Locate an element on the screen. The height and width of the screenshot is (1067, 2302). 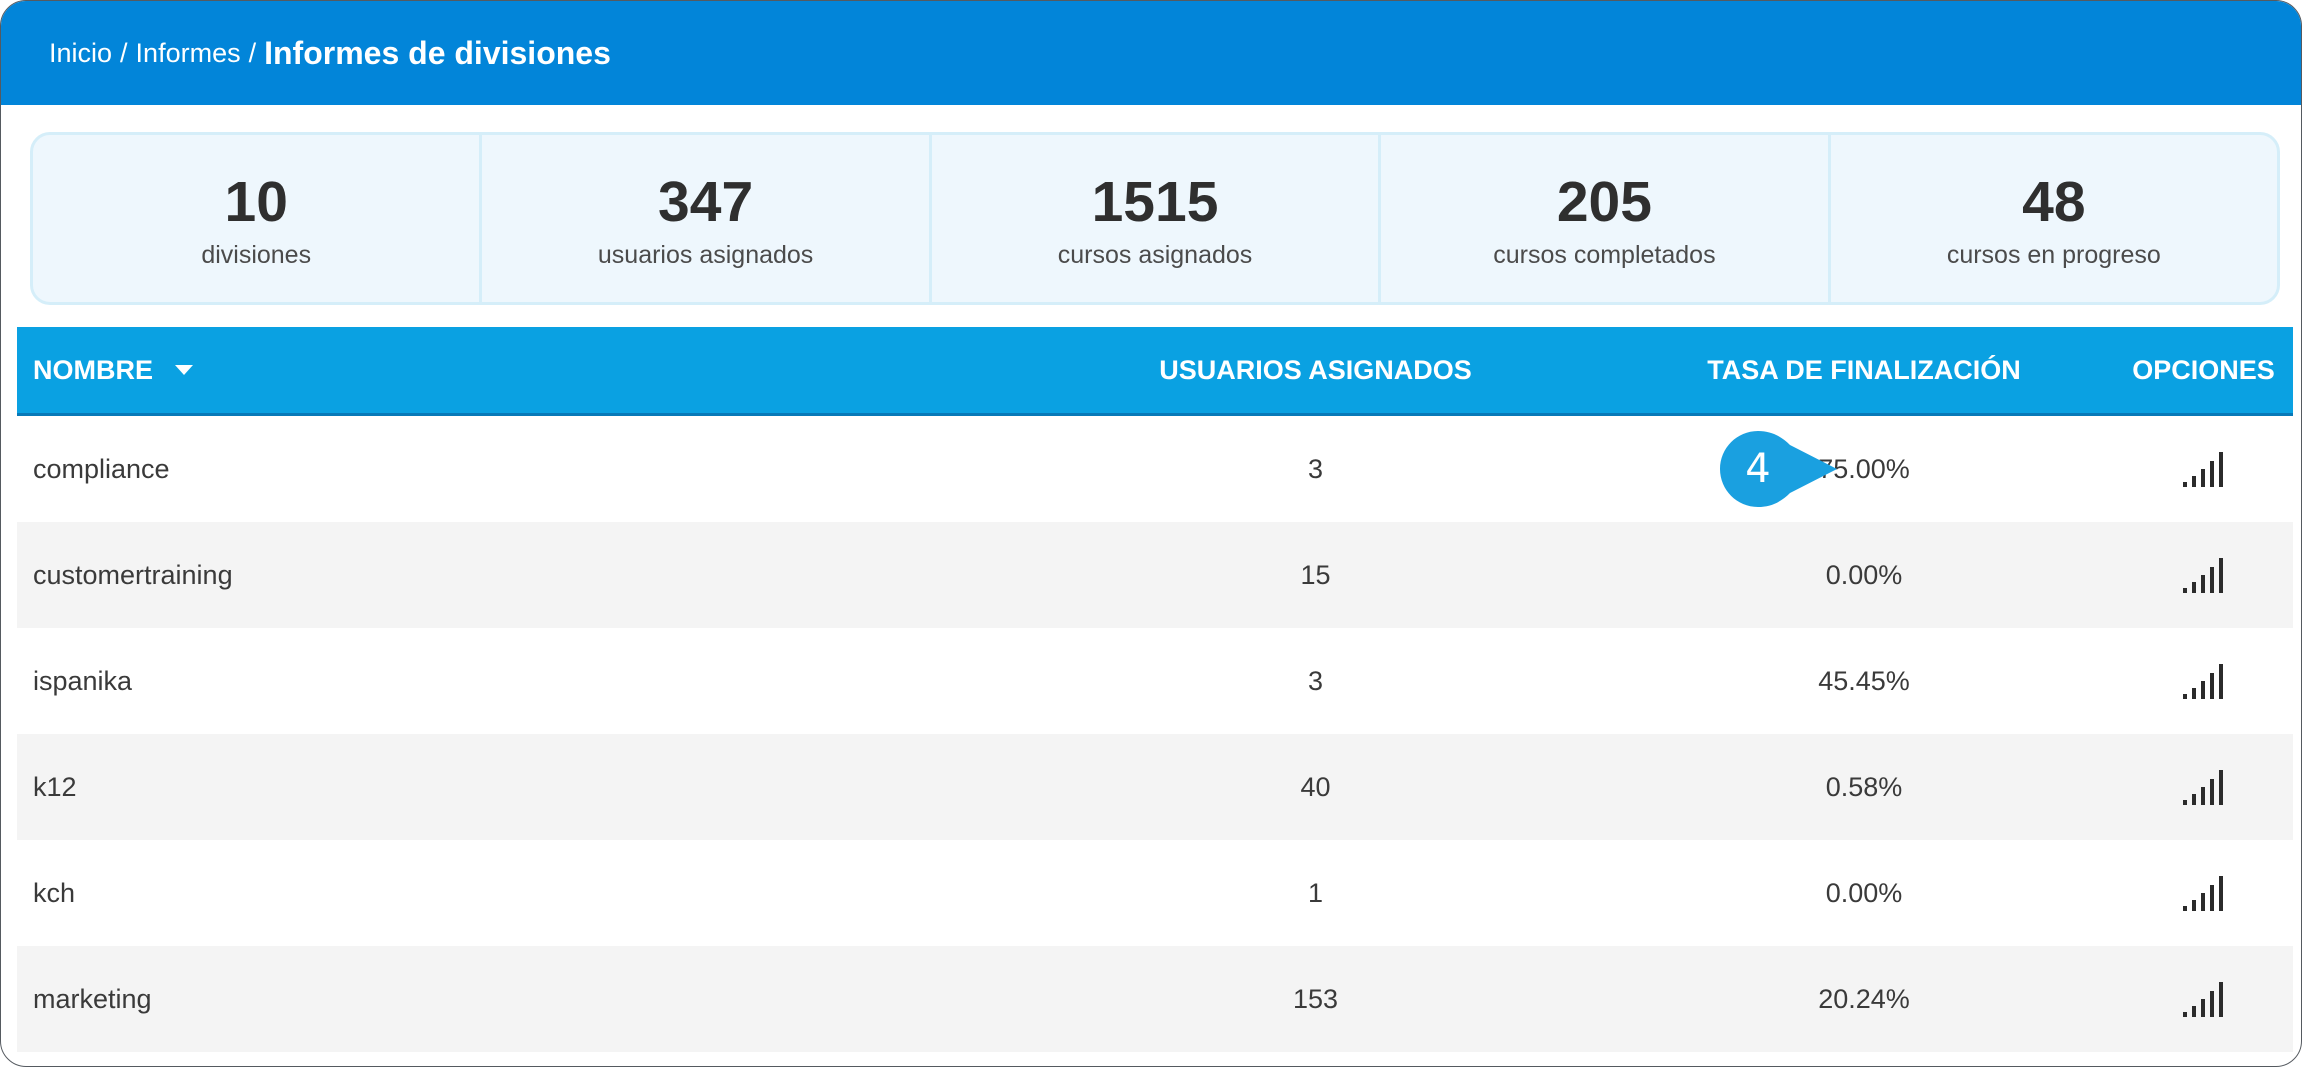
table-row: kch 1 0.00% is located at coordinates (1155, 893).